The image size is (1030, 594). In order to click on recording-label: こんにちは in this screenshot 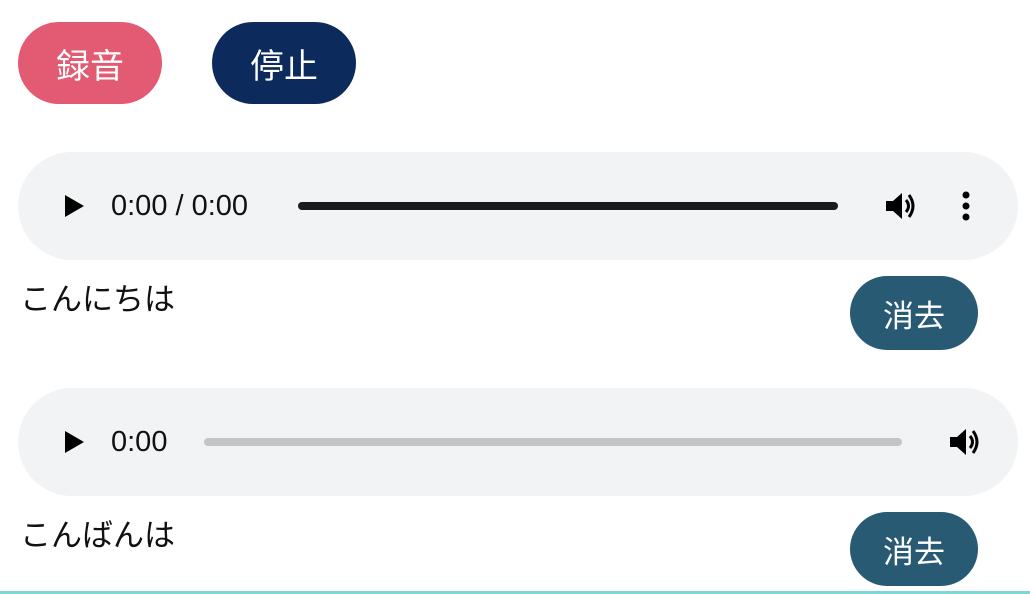, I will do `click(97, 300)`.